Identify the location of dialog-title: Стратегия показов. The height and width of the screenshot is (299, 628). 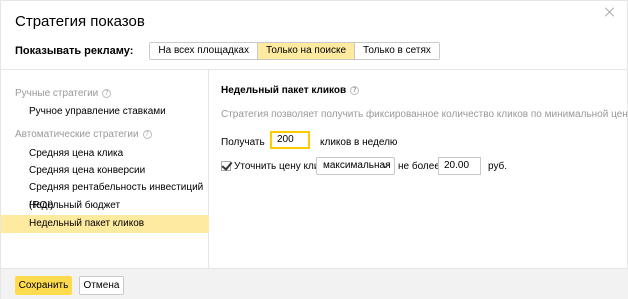
(80, 21).